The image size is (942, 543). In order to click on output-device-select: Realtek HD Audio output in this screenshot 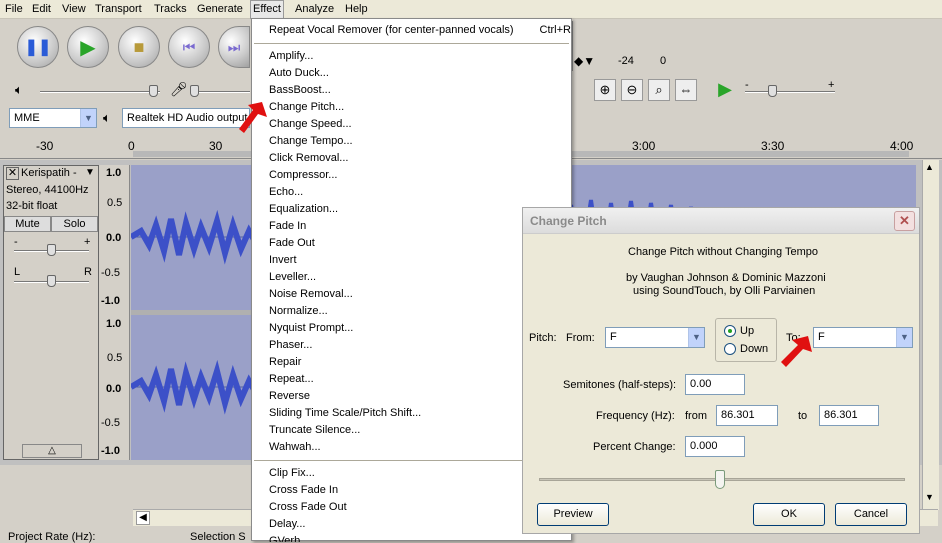, I will do `click(186, 118)`.